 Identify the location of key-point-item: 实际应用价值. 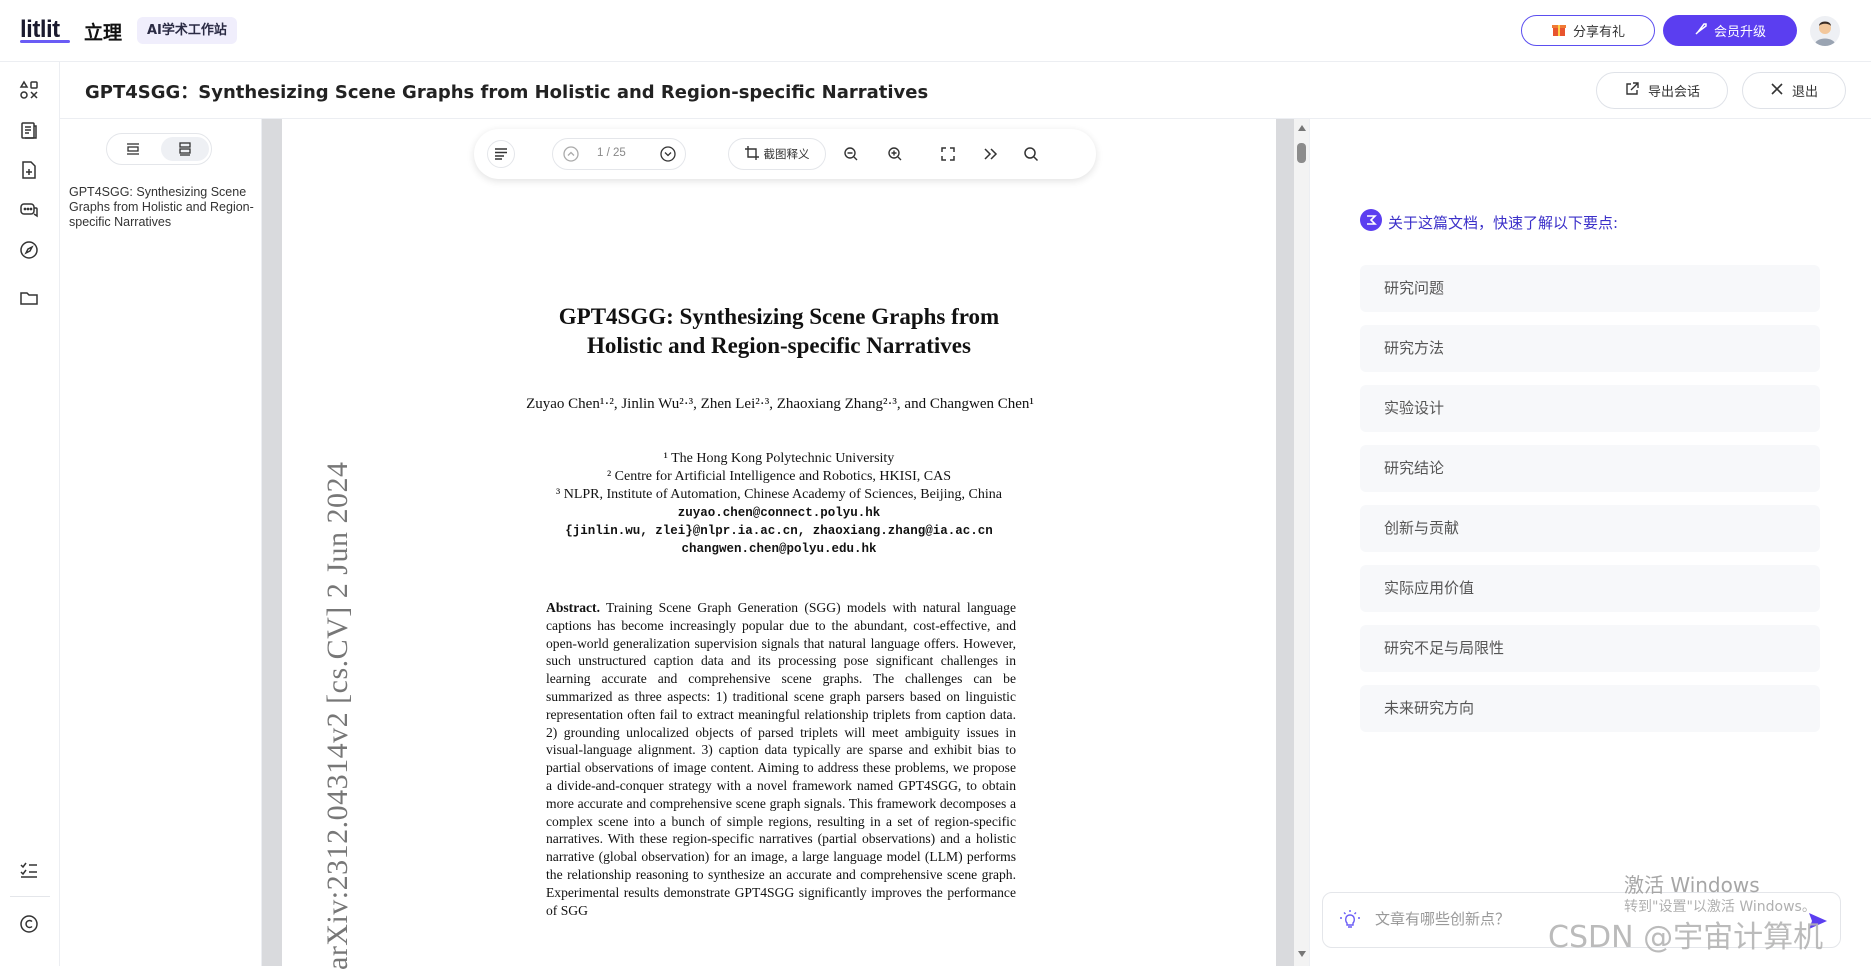
(1590, 588).